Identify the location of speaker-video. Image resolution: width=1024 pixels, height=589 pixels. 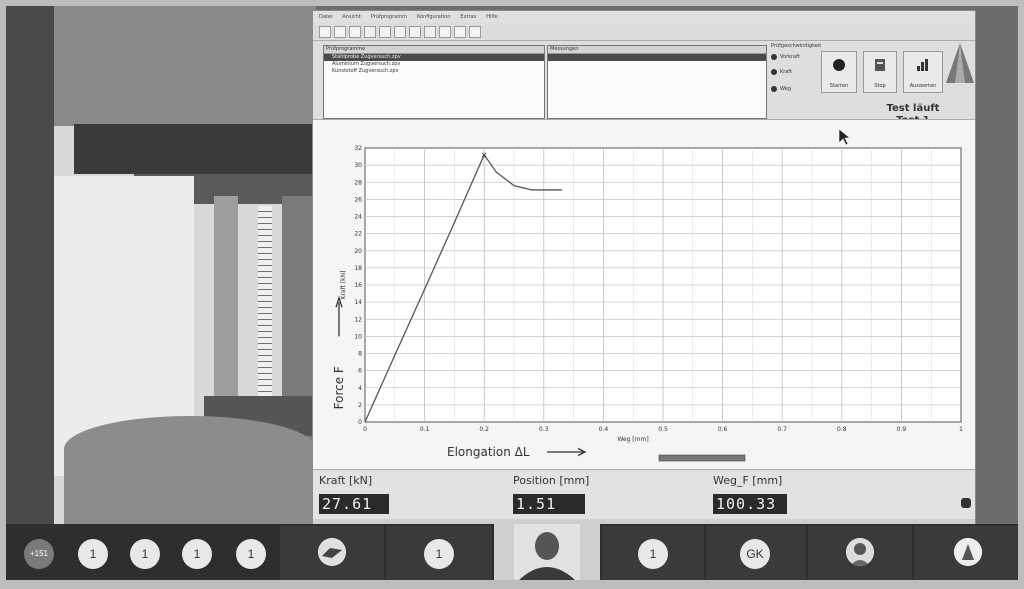
(547, 552).